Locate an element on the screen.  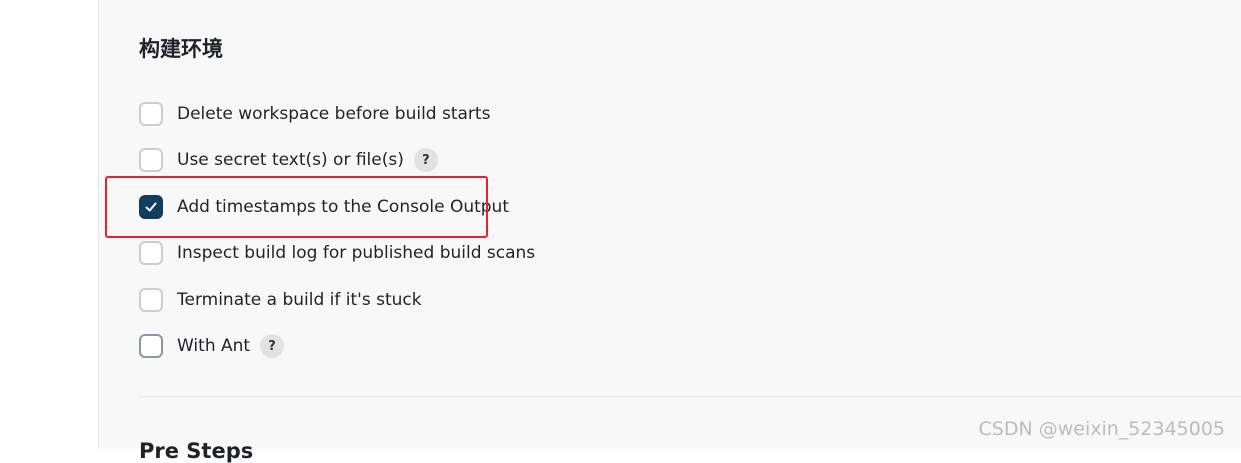
option-label: Use secret text(s) or file(s) is located at coordinates (290, 160).